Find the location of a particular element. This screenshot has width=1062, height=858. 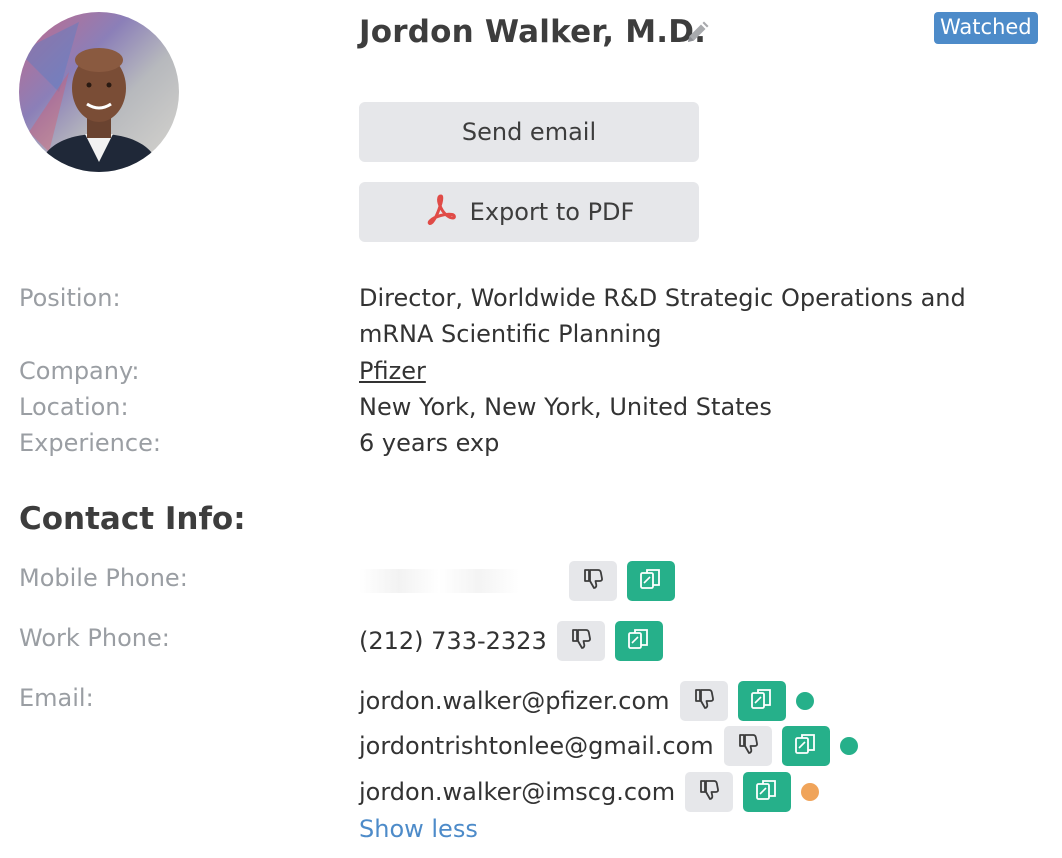

contact-info-heading: Contact Info: is located at coordinates (132, 519).